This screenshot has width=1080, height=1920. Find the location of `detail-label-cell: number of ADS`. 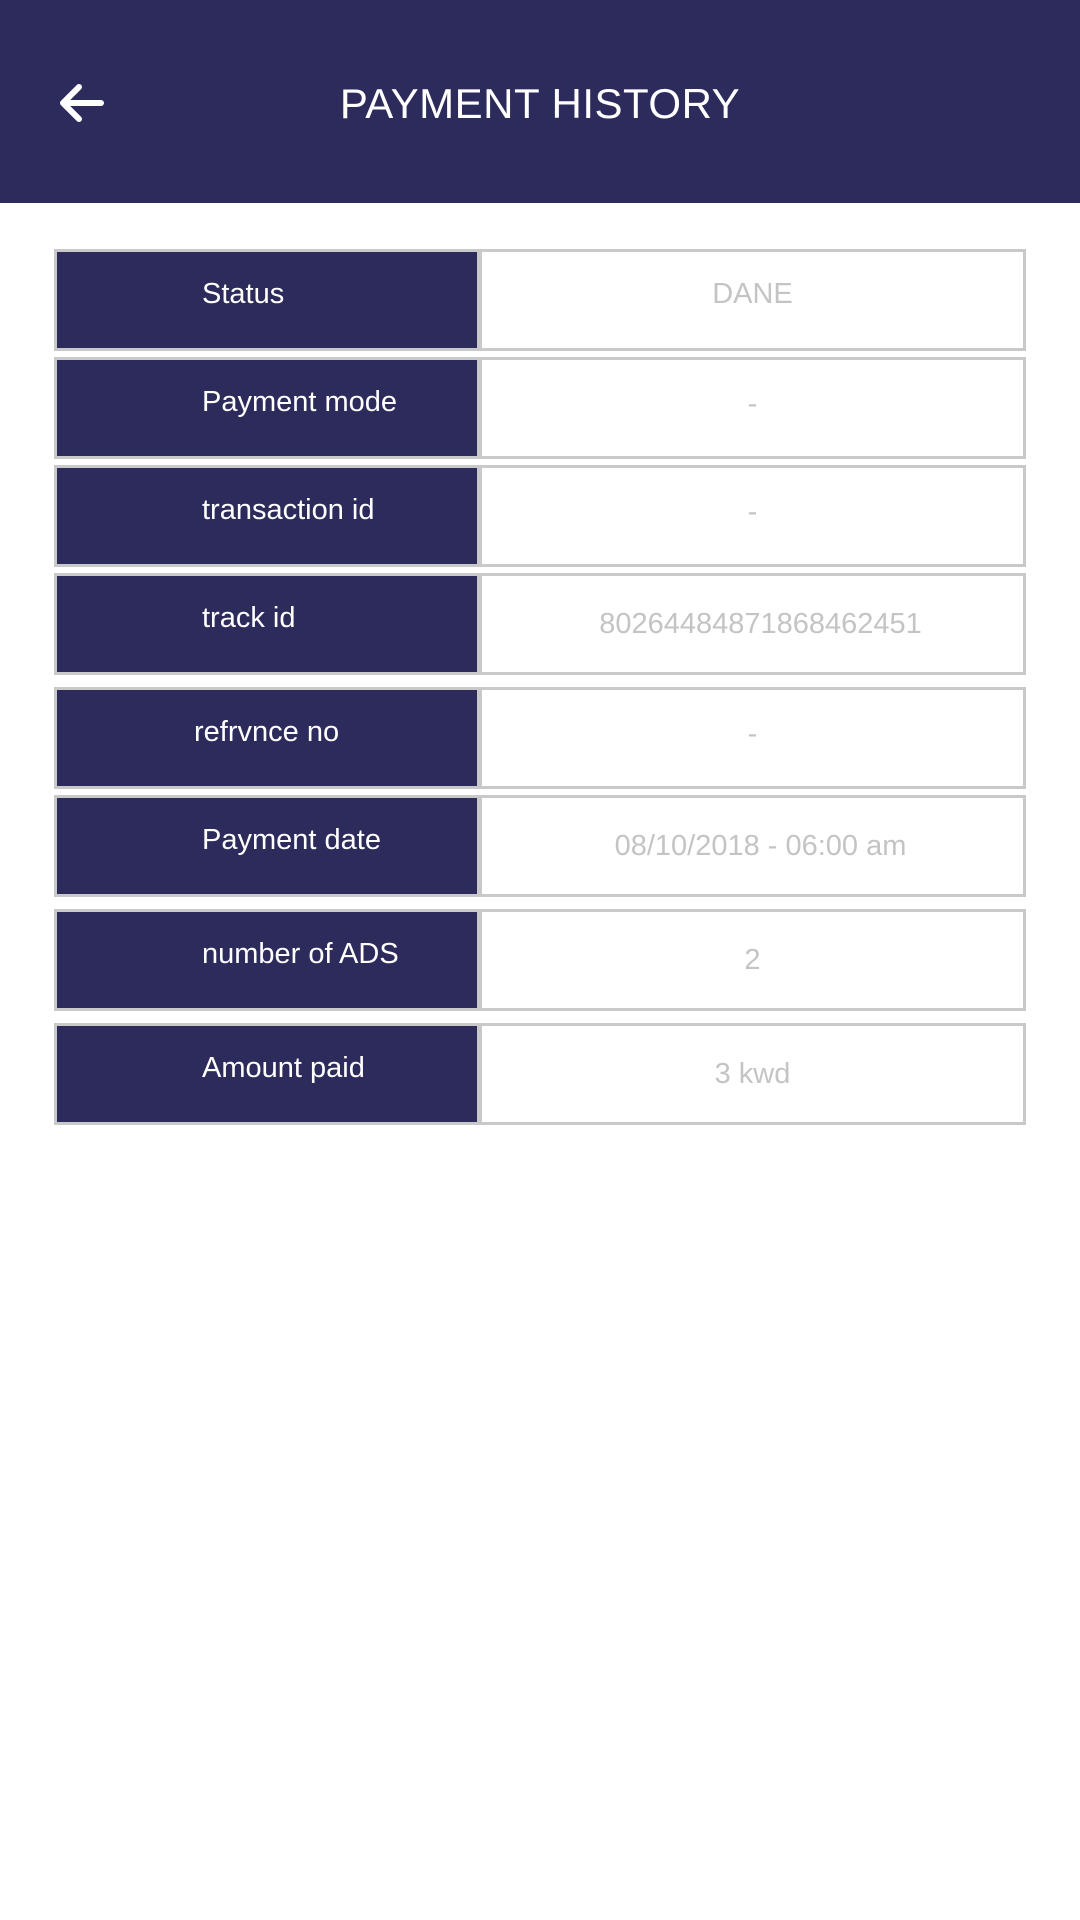

detail-label-cell: number of ADS is located at coordinates (265, 960).